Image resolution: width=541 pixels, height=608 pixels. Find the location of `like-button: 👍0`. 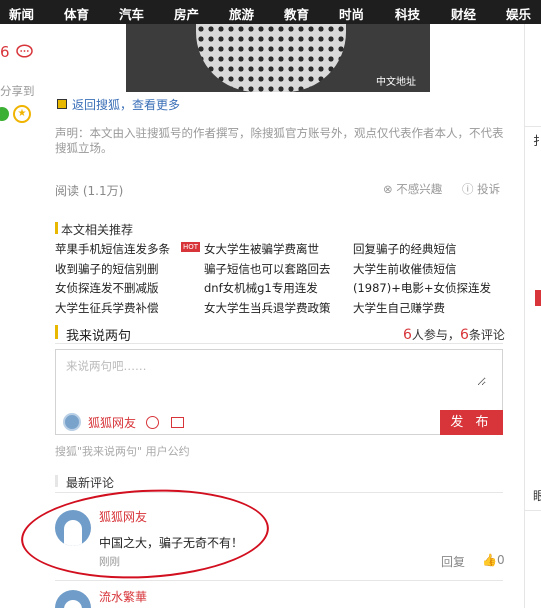

like-button: 👍0 is located at coordinates (493, 560).